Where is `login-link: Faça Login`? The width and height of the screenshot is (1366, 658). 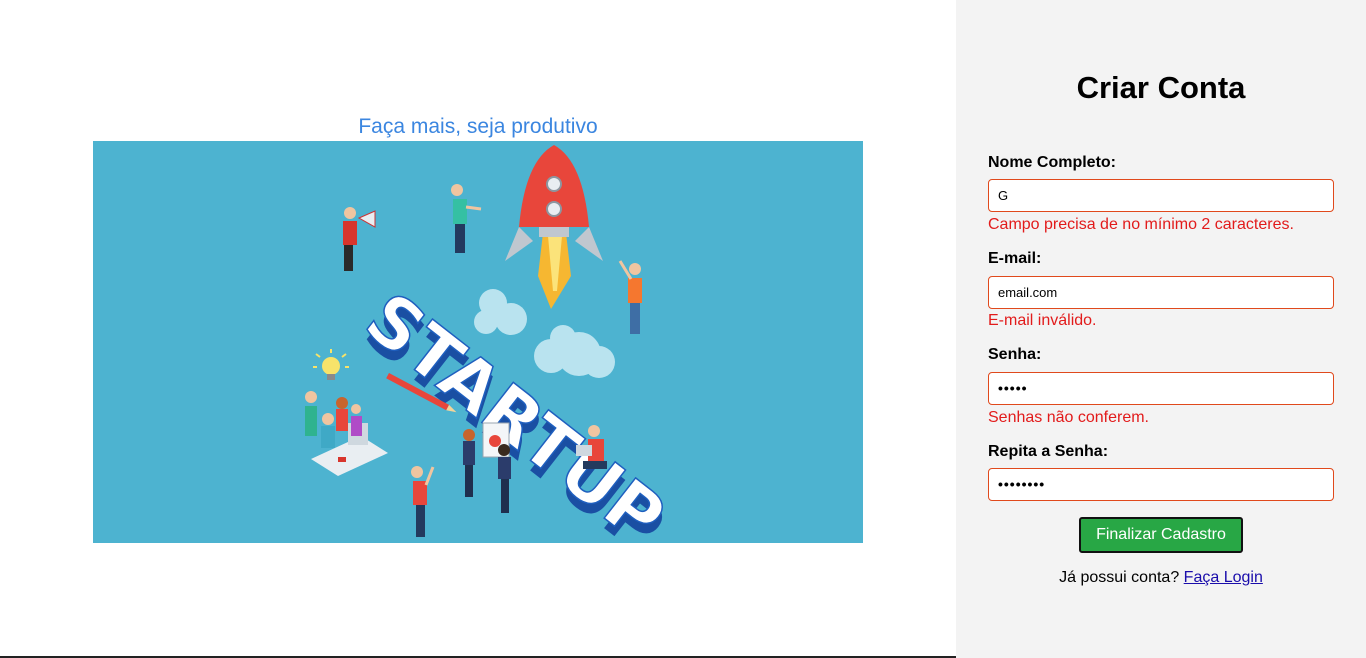
login-link: Faça Login is located at coordinates (1223, 577).